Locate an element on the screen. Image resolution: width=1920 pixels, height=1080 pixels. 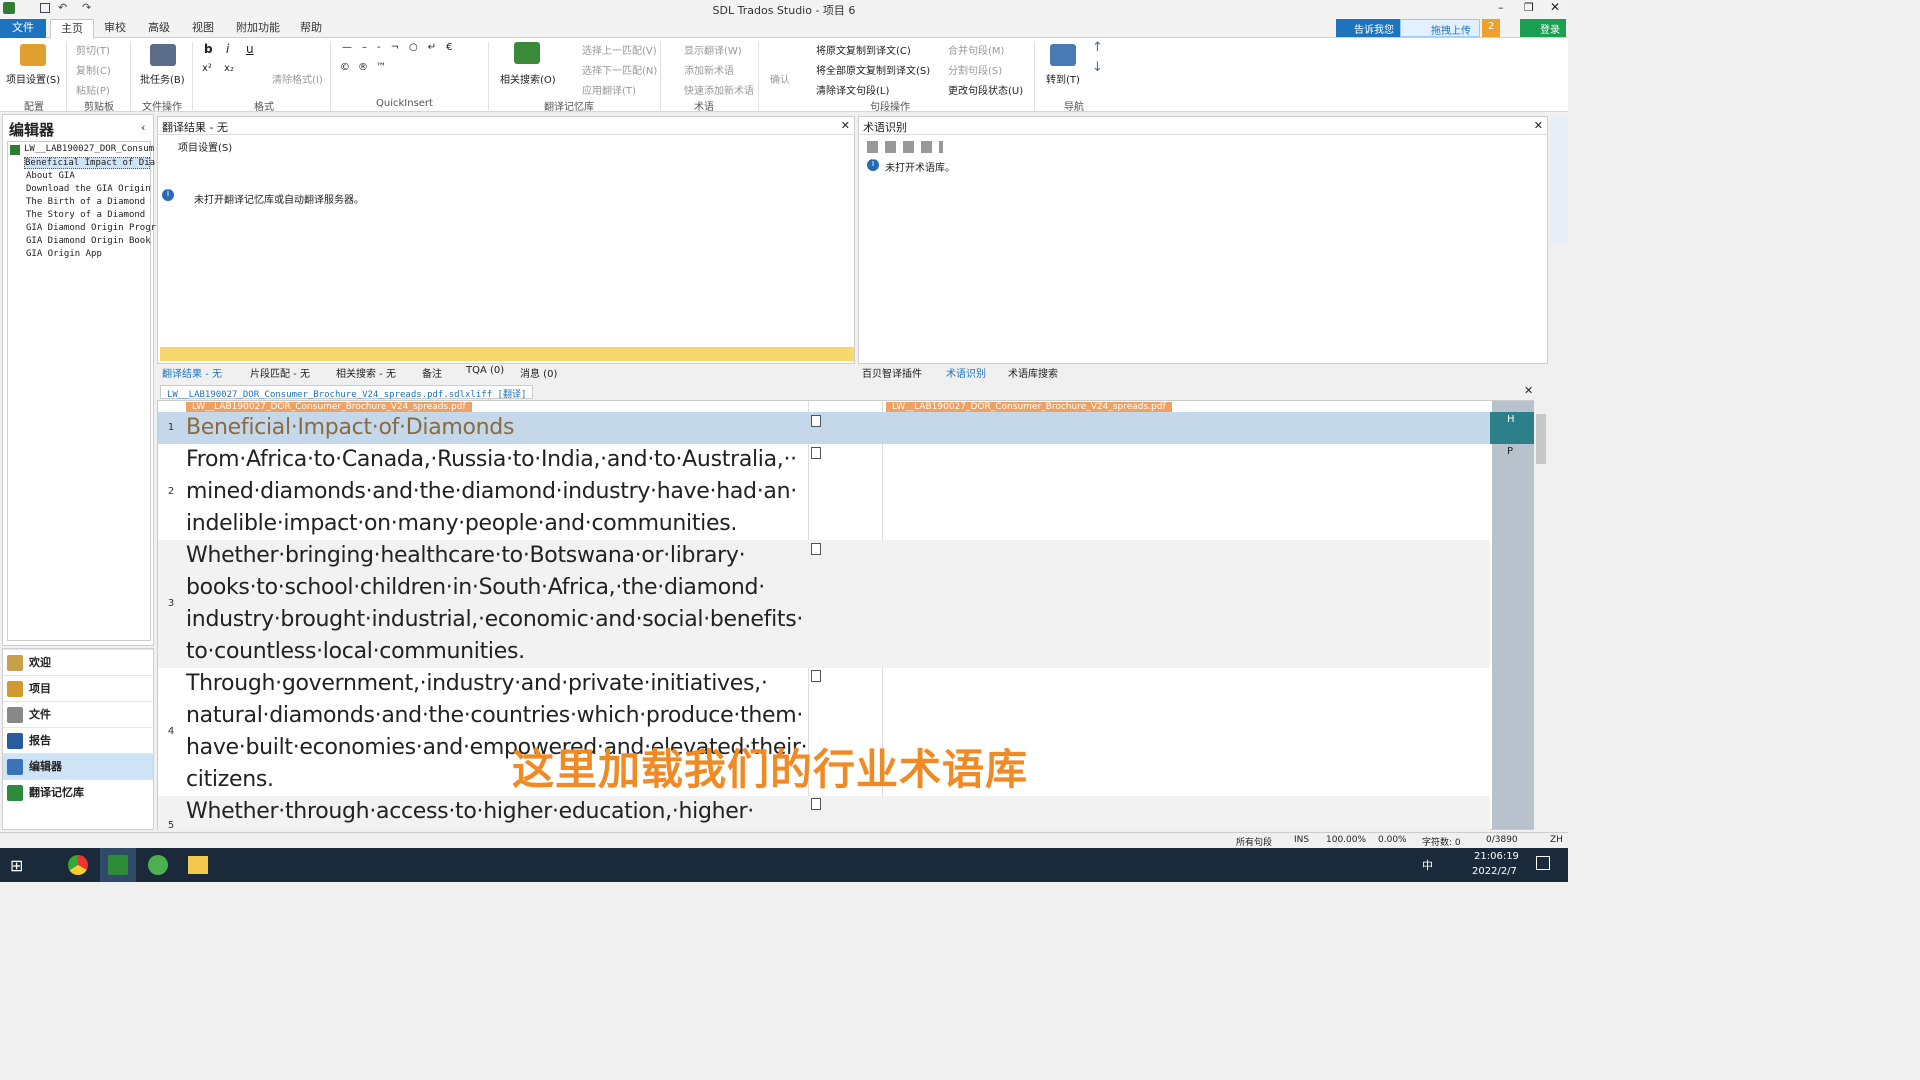
superscript-button: x² is located at coordinates (207, 68).